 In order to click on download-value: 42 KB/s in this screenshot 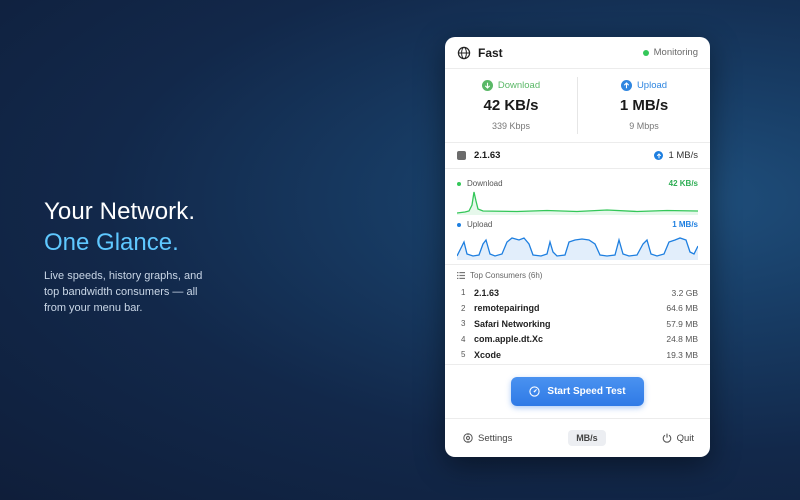, I will do `click(511, 105)`.